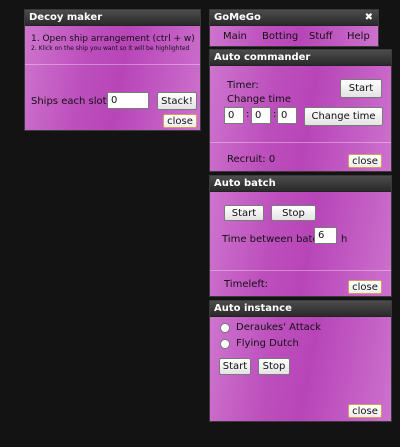  Describe the element at coordinates (261, 115) in the screenshot. I see `minutes-input` at that location.